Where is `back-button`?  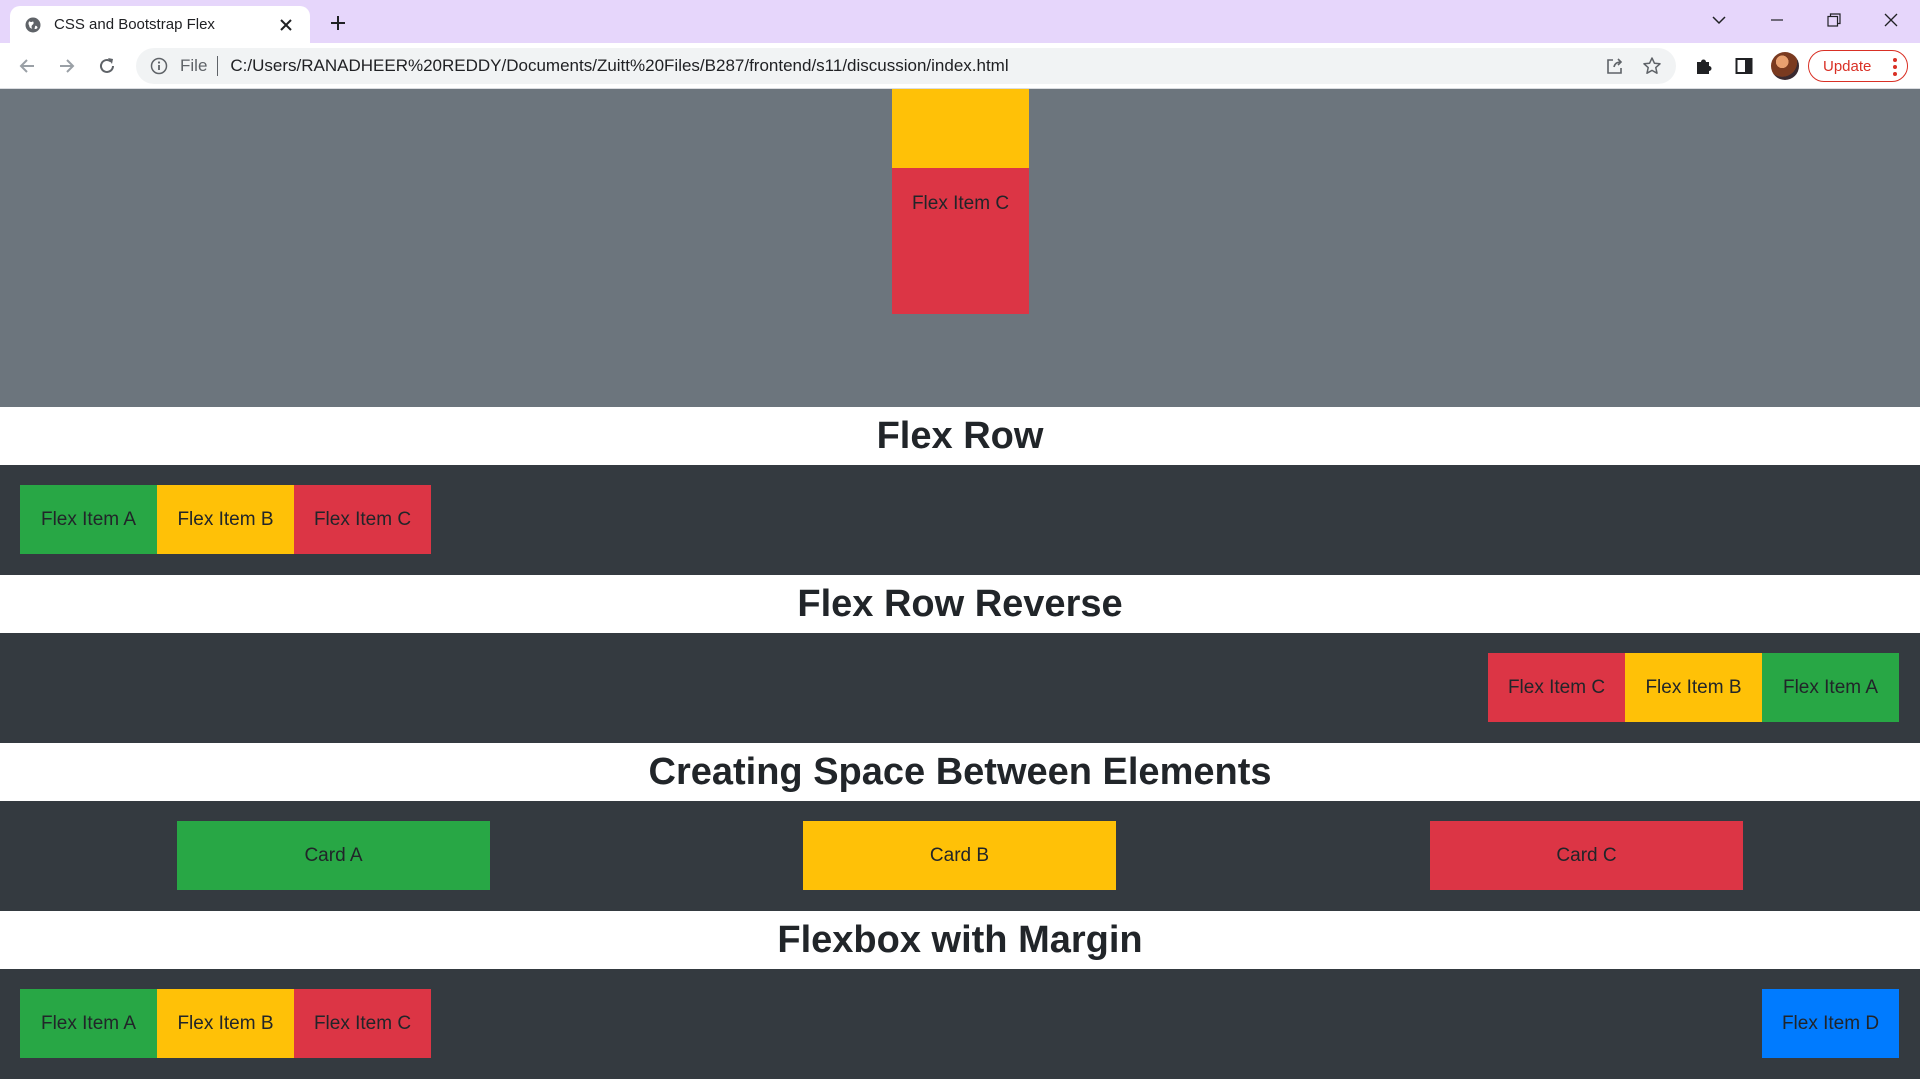 back-button is located at coordinates (27, 66).